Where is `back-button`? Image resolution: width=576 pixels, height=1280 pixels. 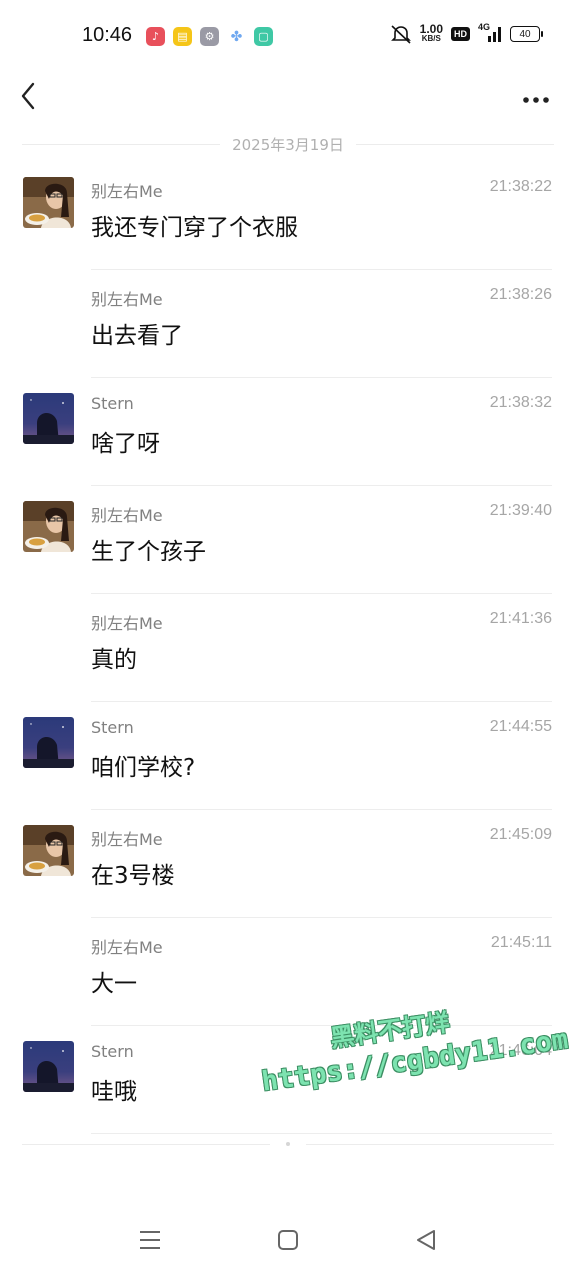 back-button is located at coordinates (32, 94).